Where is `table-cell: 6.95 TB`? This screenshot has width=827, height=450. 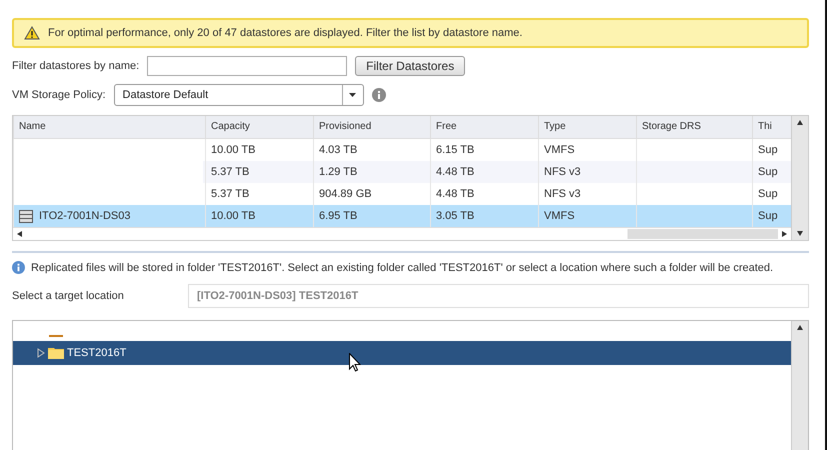 table-cell: 6.95 TB is located at coordinates (338, 216).